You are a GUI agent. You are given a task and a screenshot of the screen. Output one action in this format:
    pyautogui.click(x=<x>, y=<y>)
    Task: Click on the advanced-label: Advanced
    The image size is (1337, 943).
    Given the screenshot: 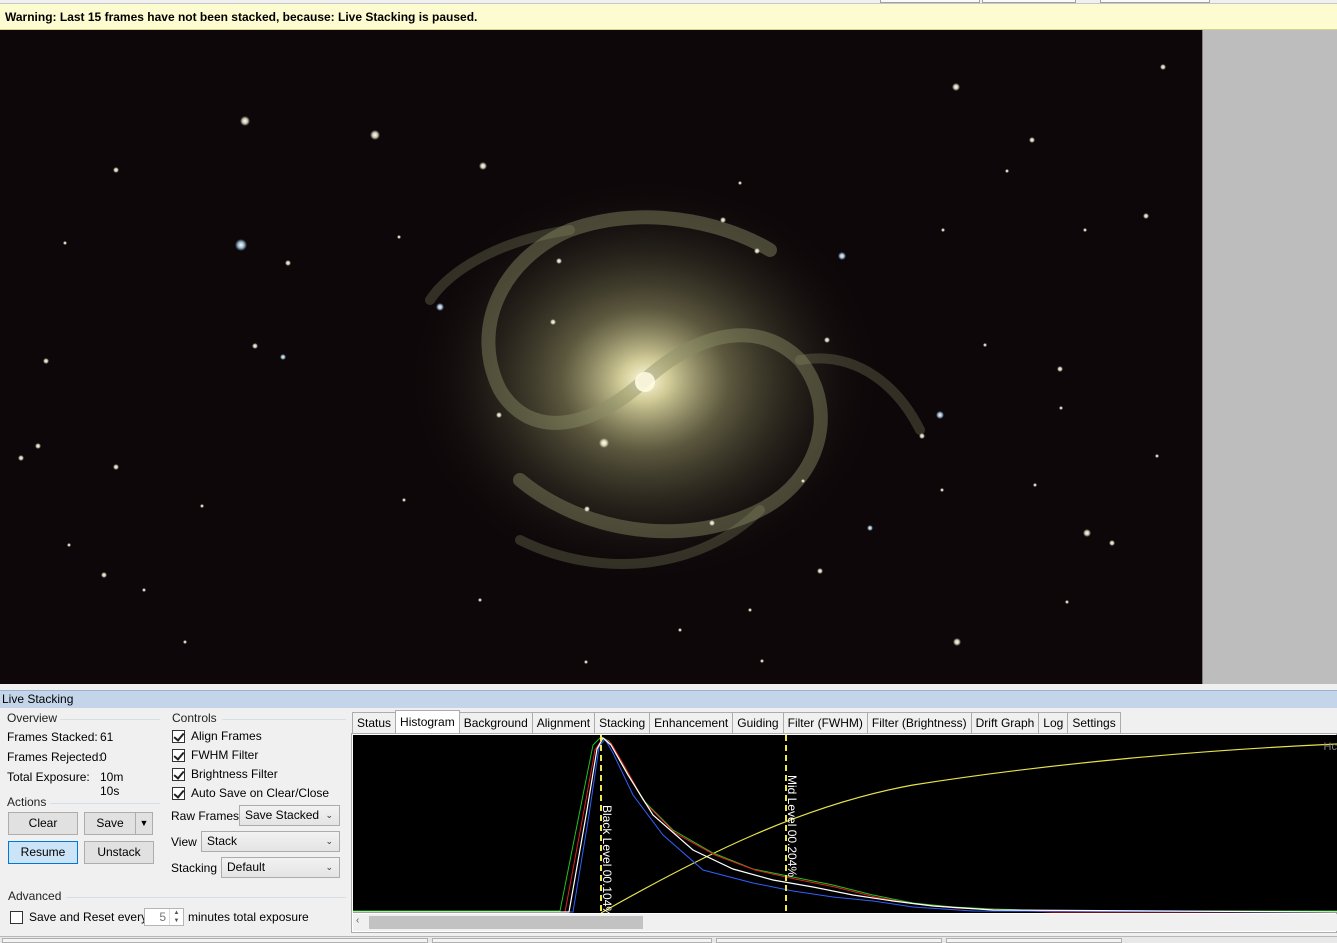 What is the action you would take?
    pyautogui.click(x=35, y=896)
    